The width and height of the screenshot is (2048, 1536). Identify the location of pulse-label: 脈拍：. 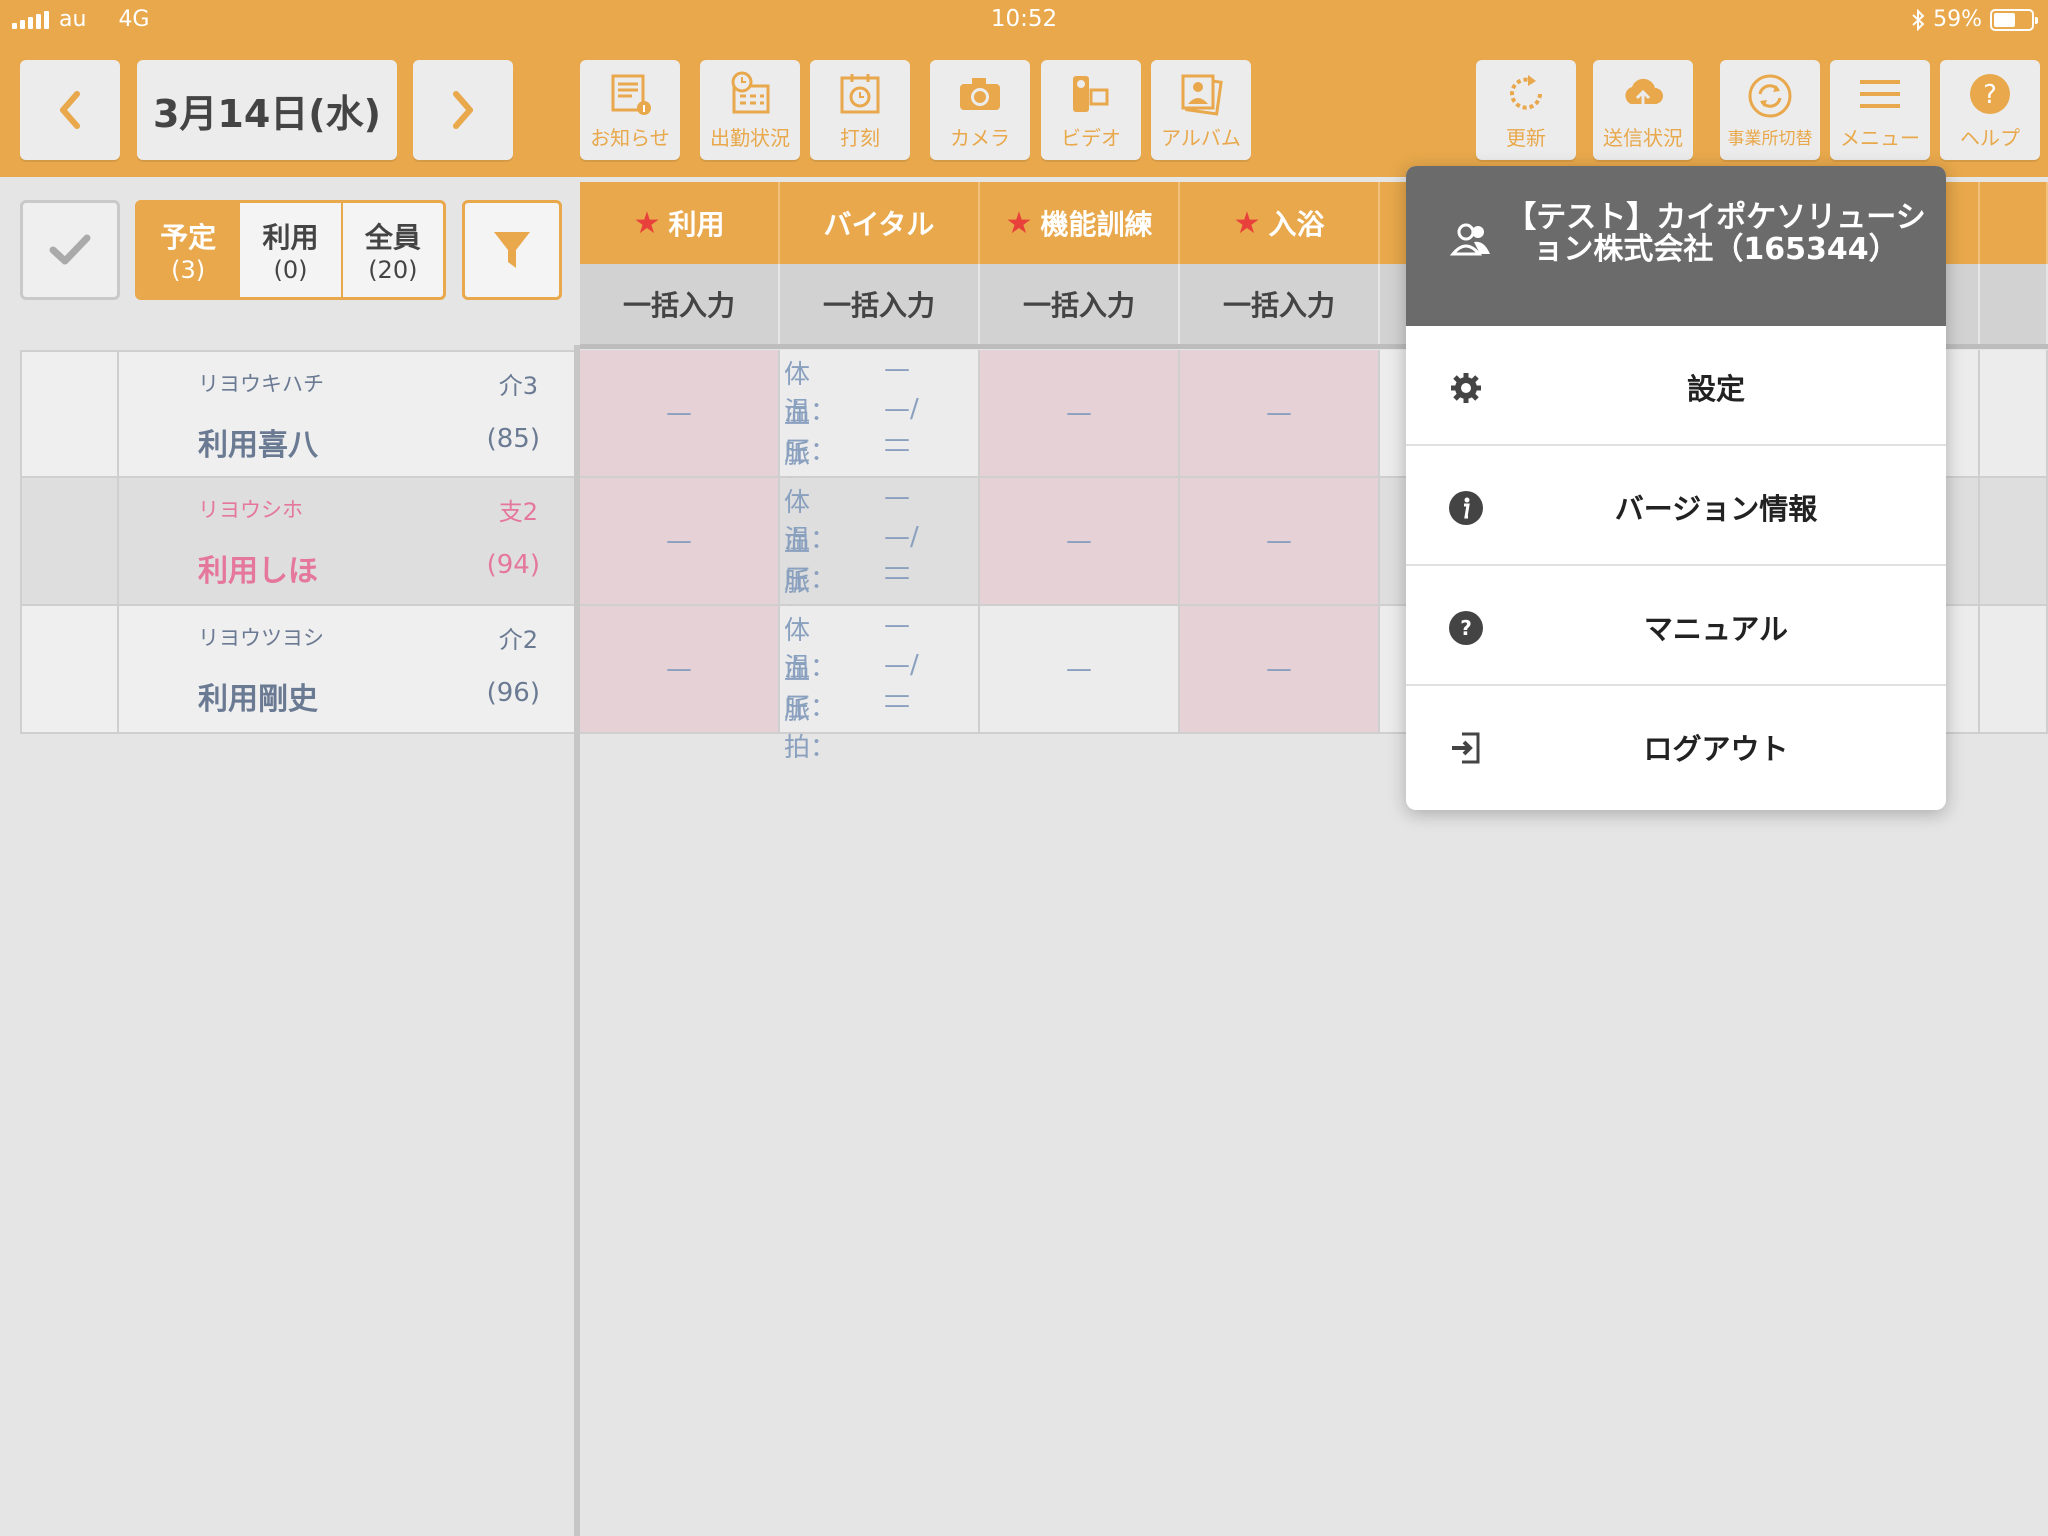
(810, 729).